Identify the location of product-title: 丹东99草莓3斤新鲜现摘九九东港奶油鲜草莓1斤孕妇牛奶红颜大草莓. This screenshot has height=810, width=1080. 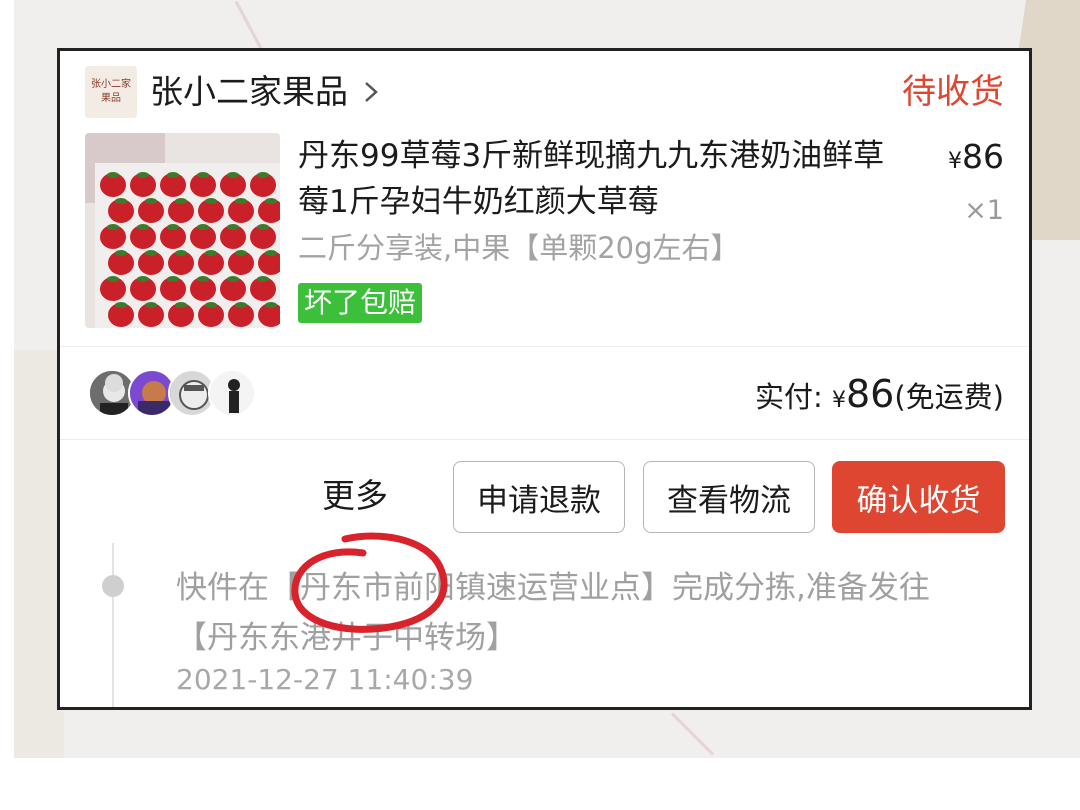
(603, 179).